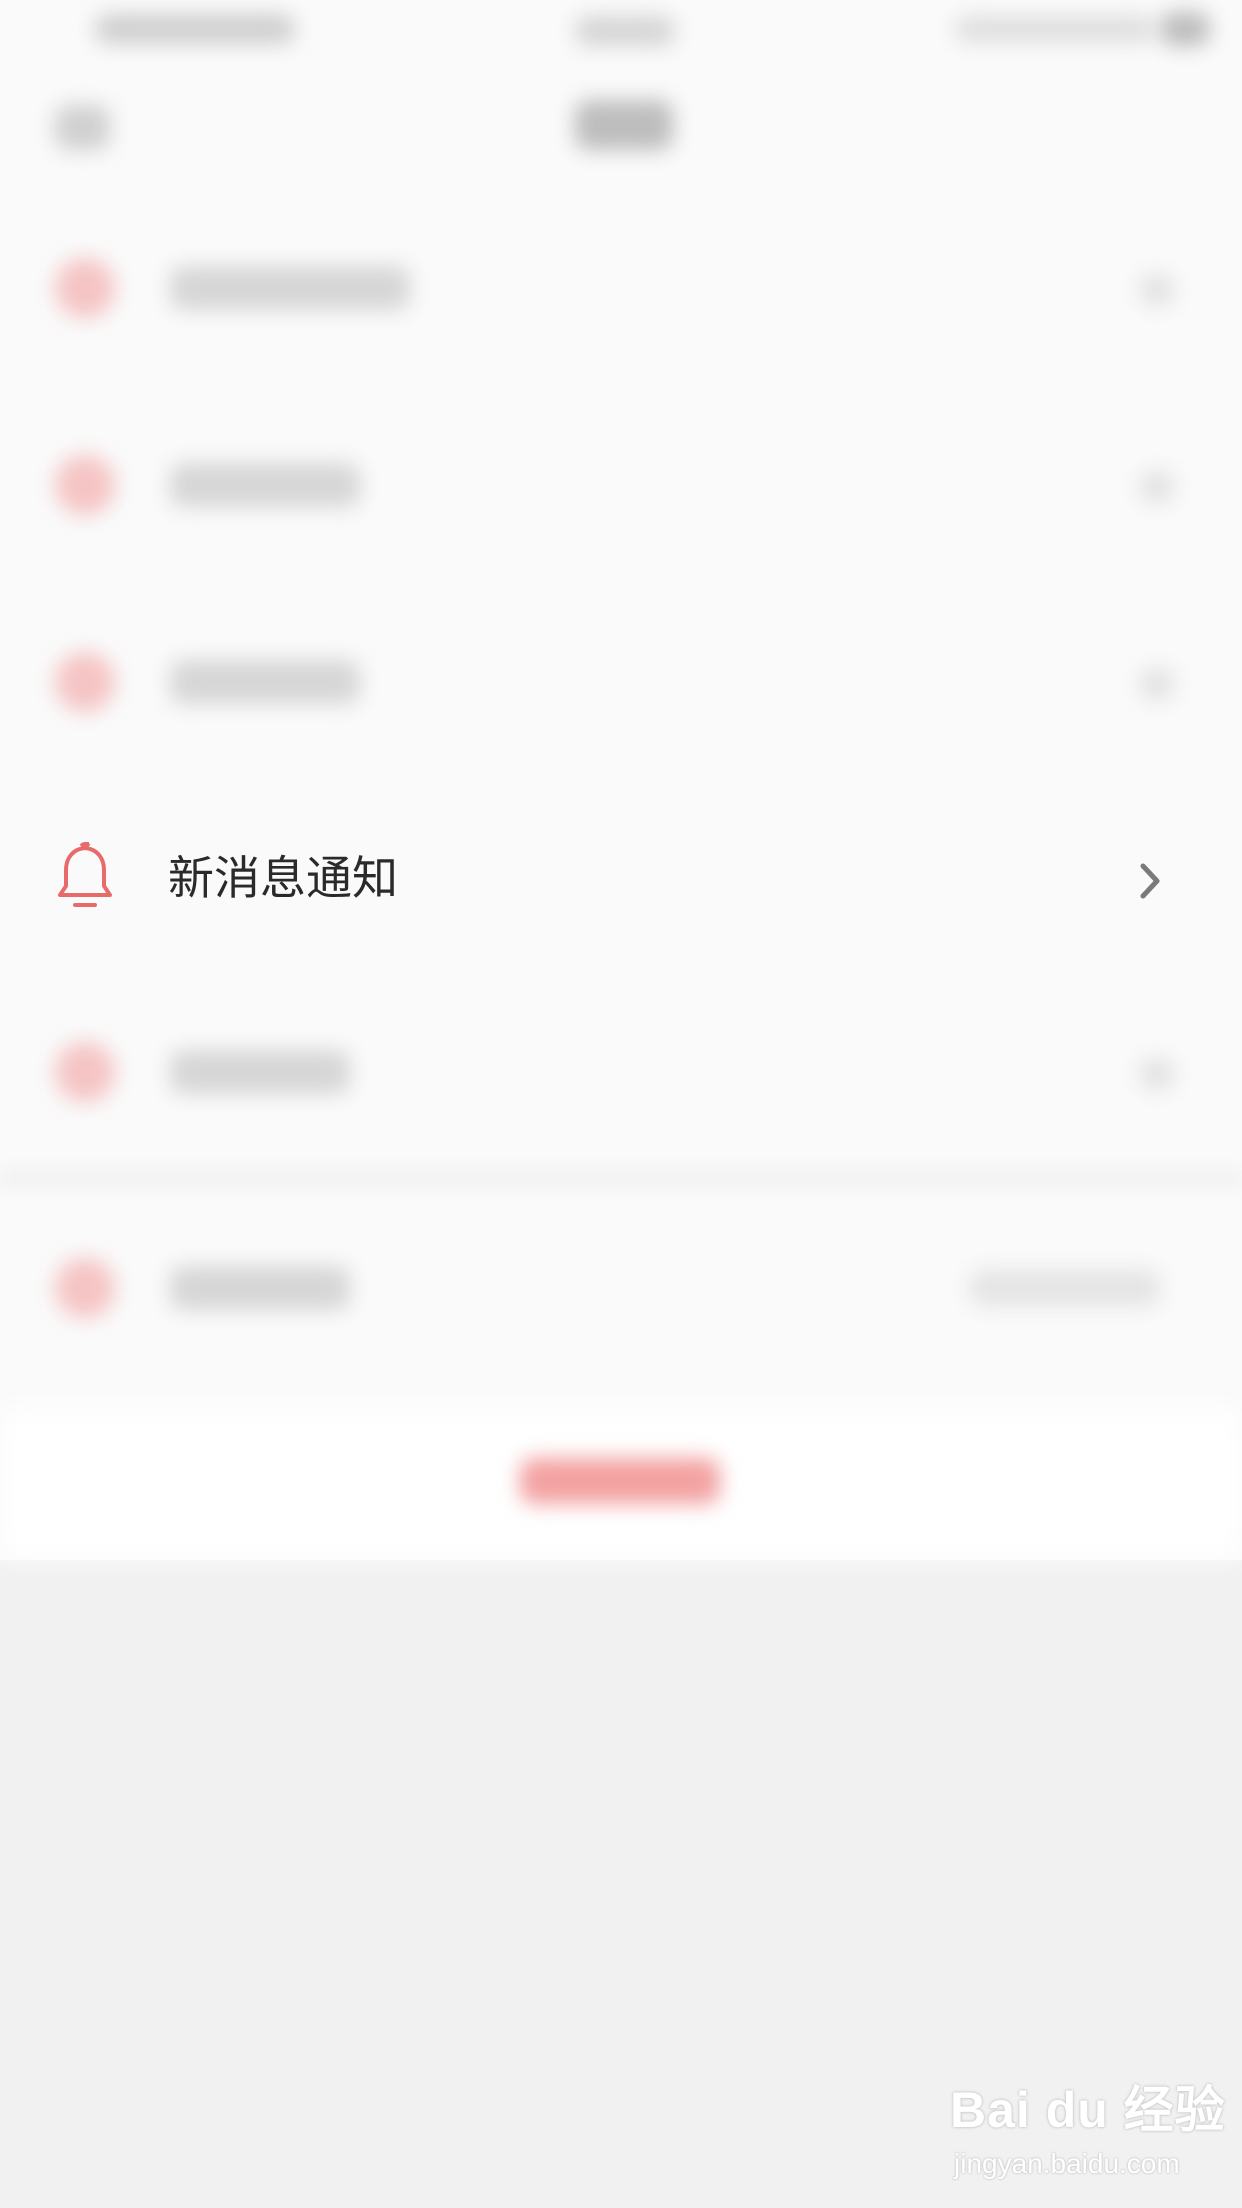  I want to click on status-bar-time, so click(625, 31).